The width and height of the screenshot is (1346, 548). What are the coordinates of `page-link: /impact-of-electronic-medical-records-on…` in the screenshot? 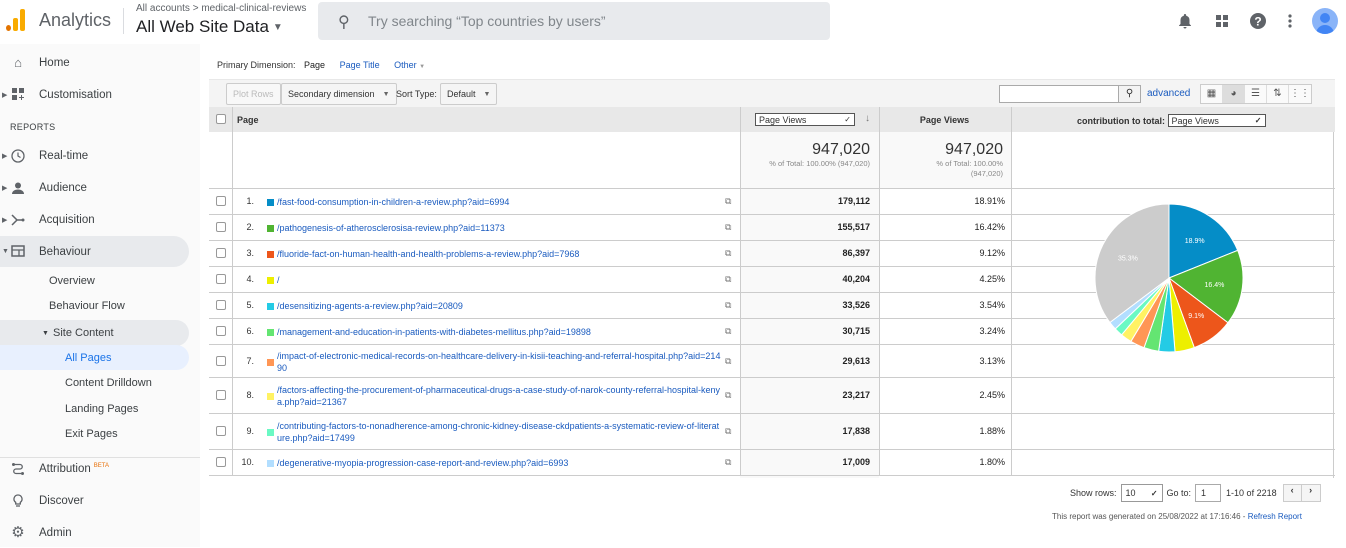 It's located at (499, 362).